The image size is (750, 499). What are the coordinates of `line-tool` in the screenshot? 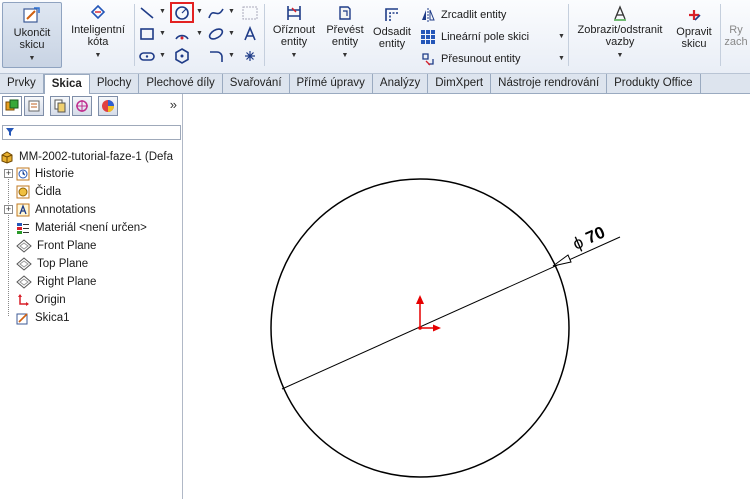 It's located at (147, 12).